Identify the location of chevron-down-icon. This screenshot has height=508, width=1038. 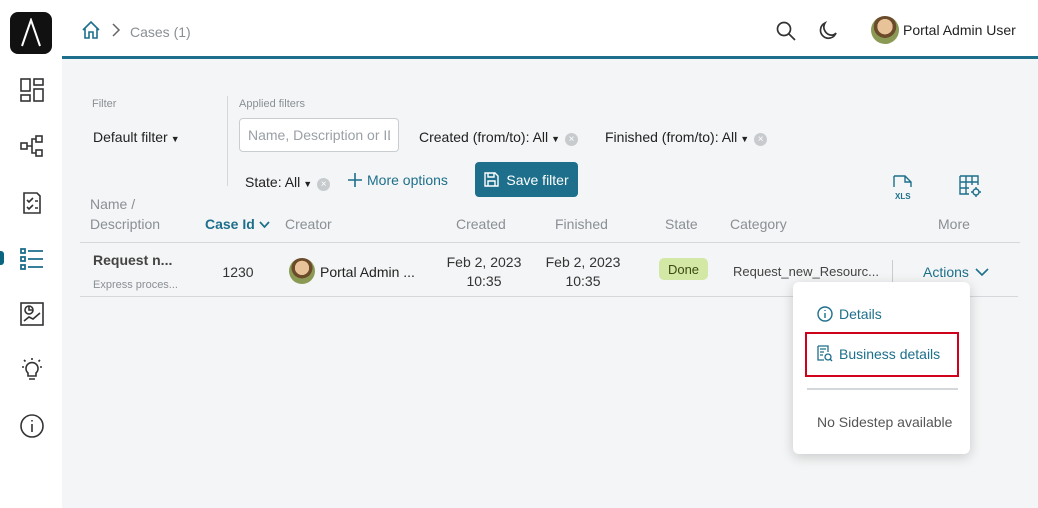
(982, 271).